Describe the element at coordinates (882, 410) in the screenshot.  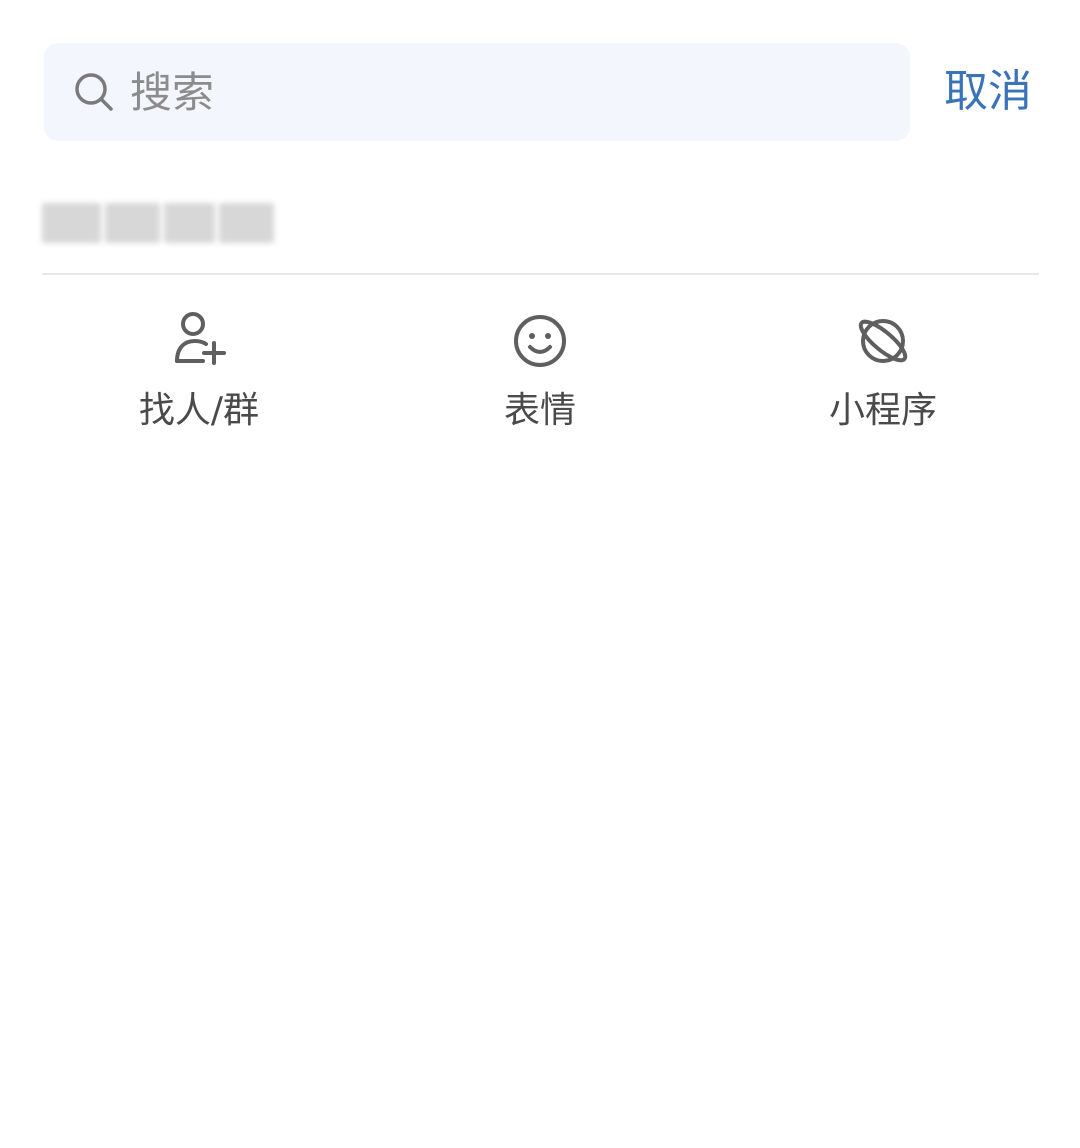
I see `shortcut-label: 小程序` at that location.